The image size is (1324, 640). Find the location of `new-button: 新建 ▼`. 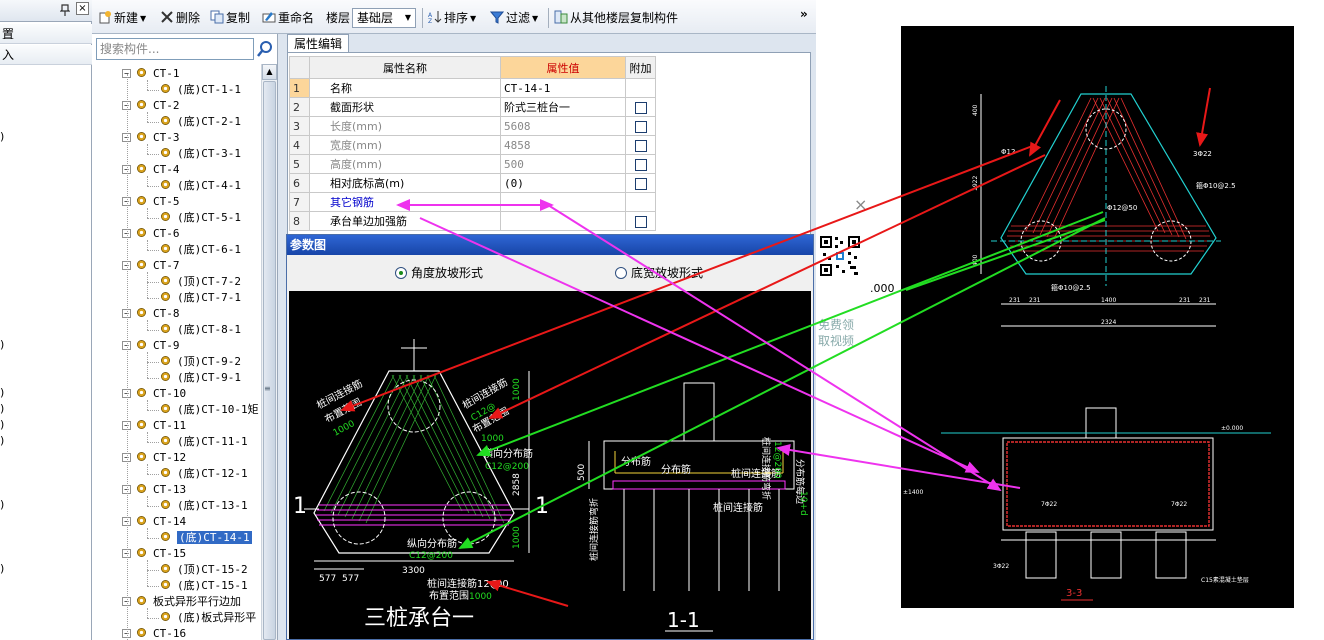

new-button: 新建 ▼ is located at coordinates (122, 18).